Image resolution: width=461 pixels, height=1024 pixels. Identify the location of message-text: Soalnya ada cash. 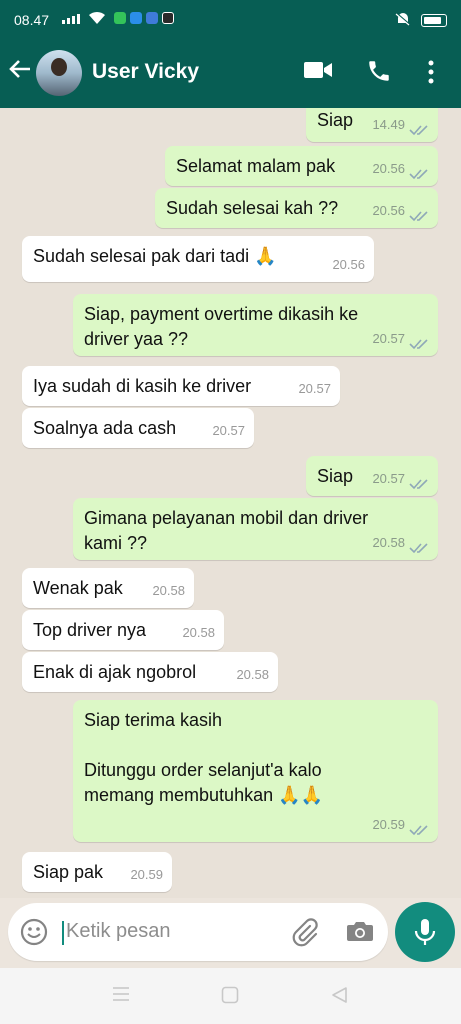
(105, 428).